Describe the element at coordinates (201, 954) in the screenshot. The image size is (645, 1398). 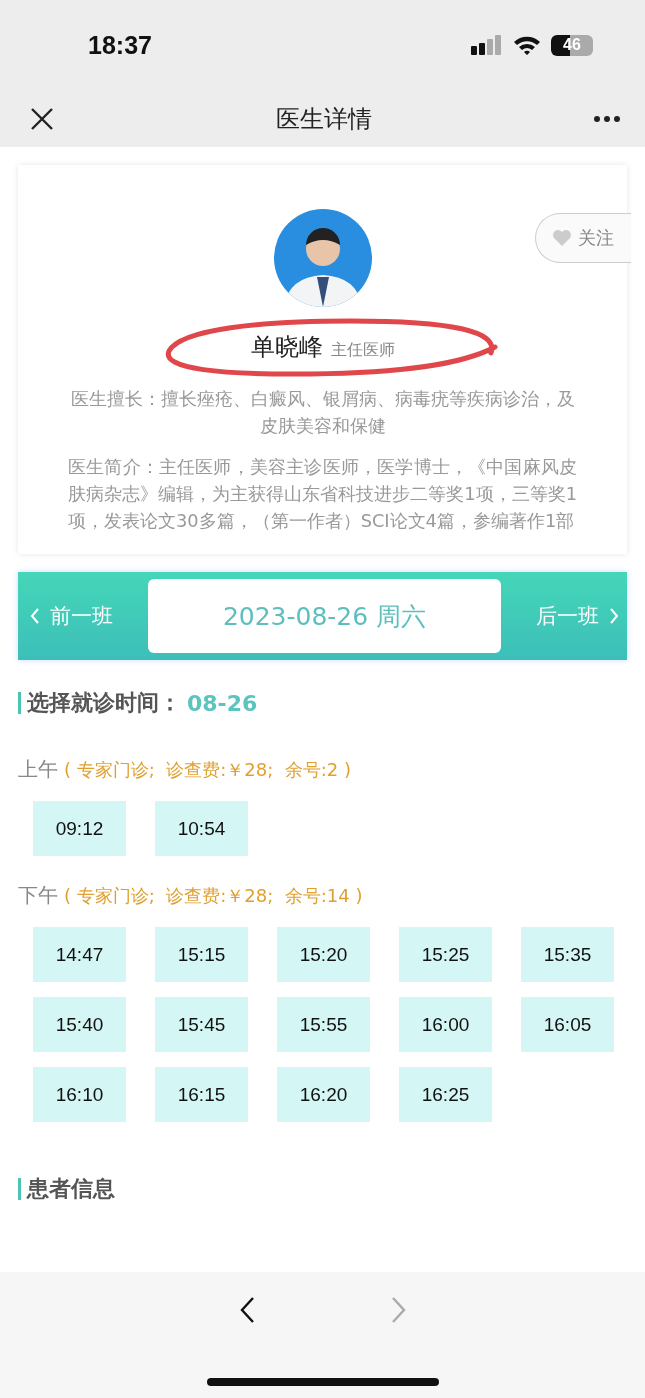
I see `time-slot: 15:15` at that location.